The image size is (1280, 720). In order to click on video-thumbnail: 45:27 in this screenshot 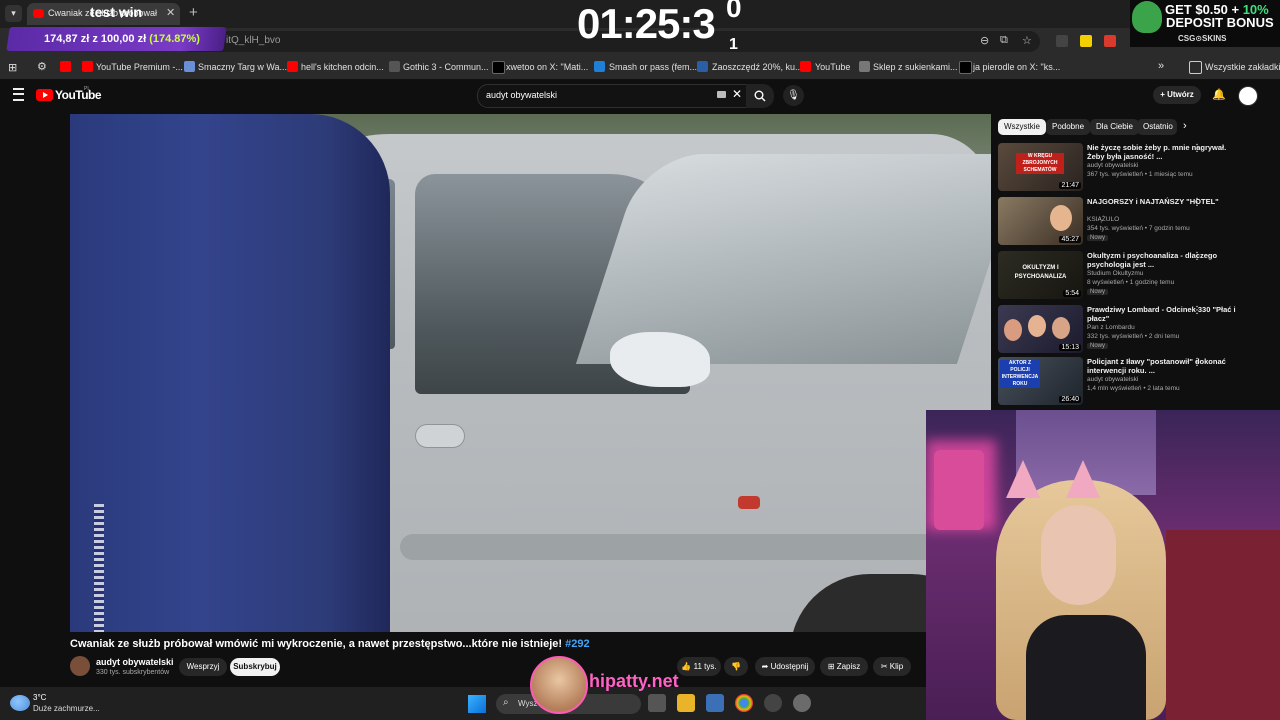, I will do `click(1040, 221)`.